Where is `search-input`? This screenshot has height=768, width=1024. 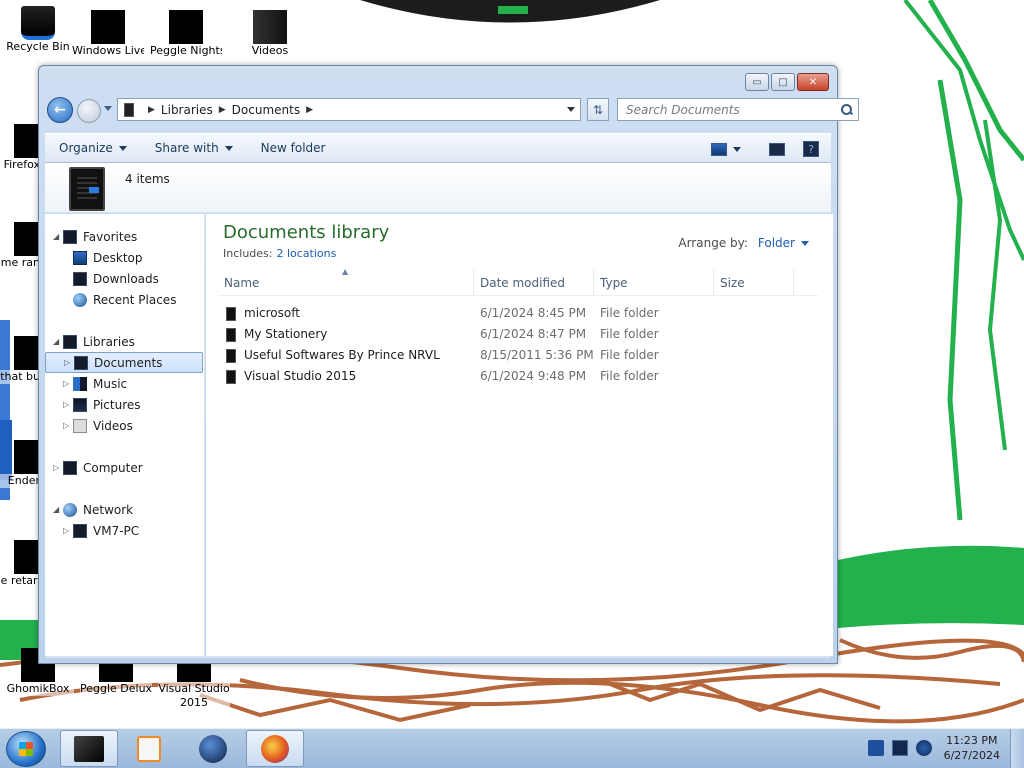
search-input is located at coordinates (723, 109).